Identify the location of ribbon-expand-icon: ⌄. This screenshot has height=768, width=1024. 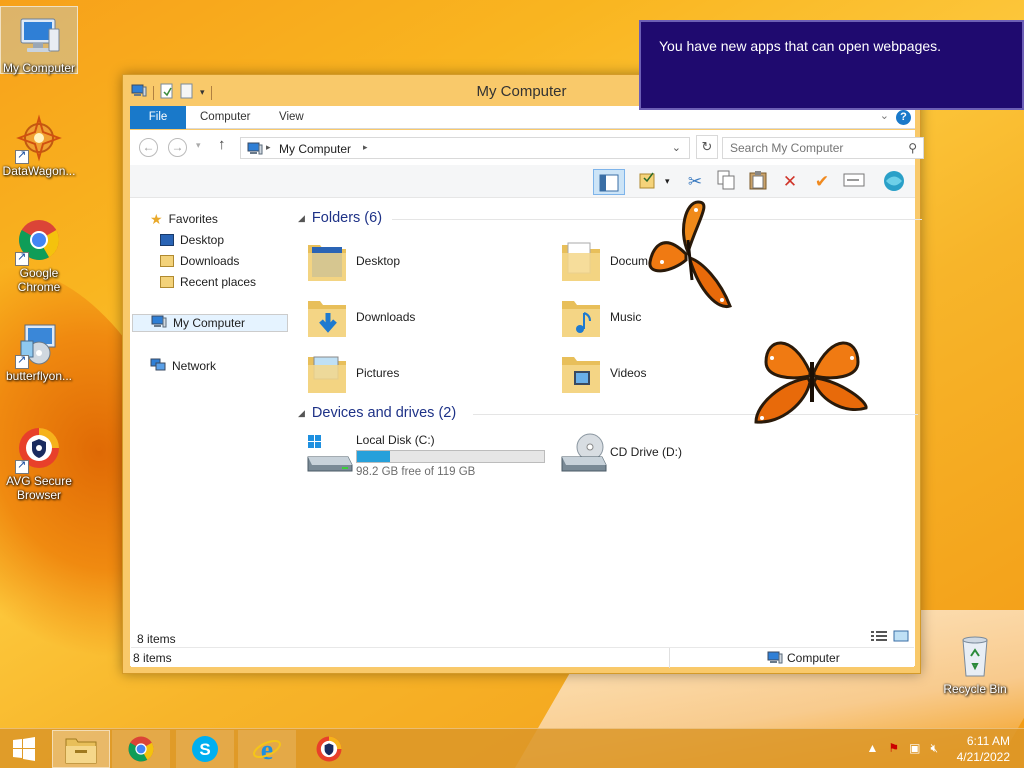
(884, 115).